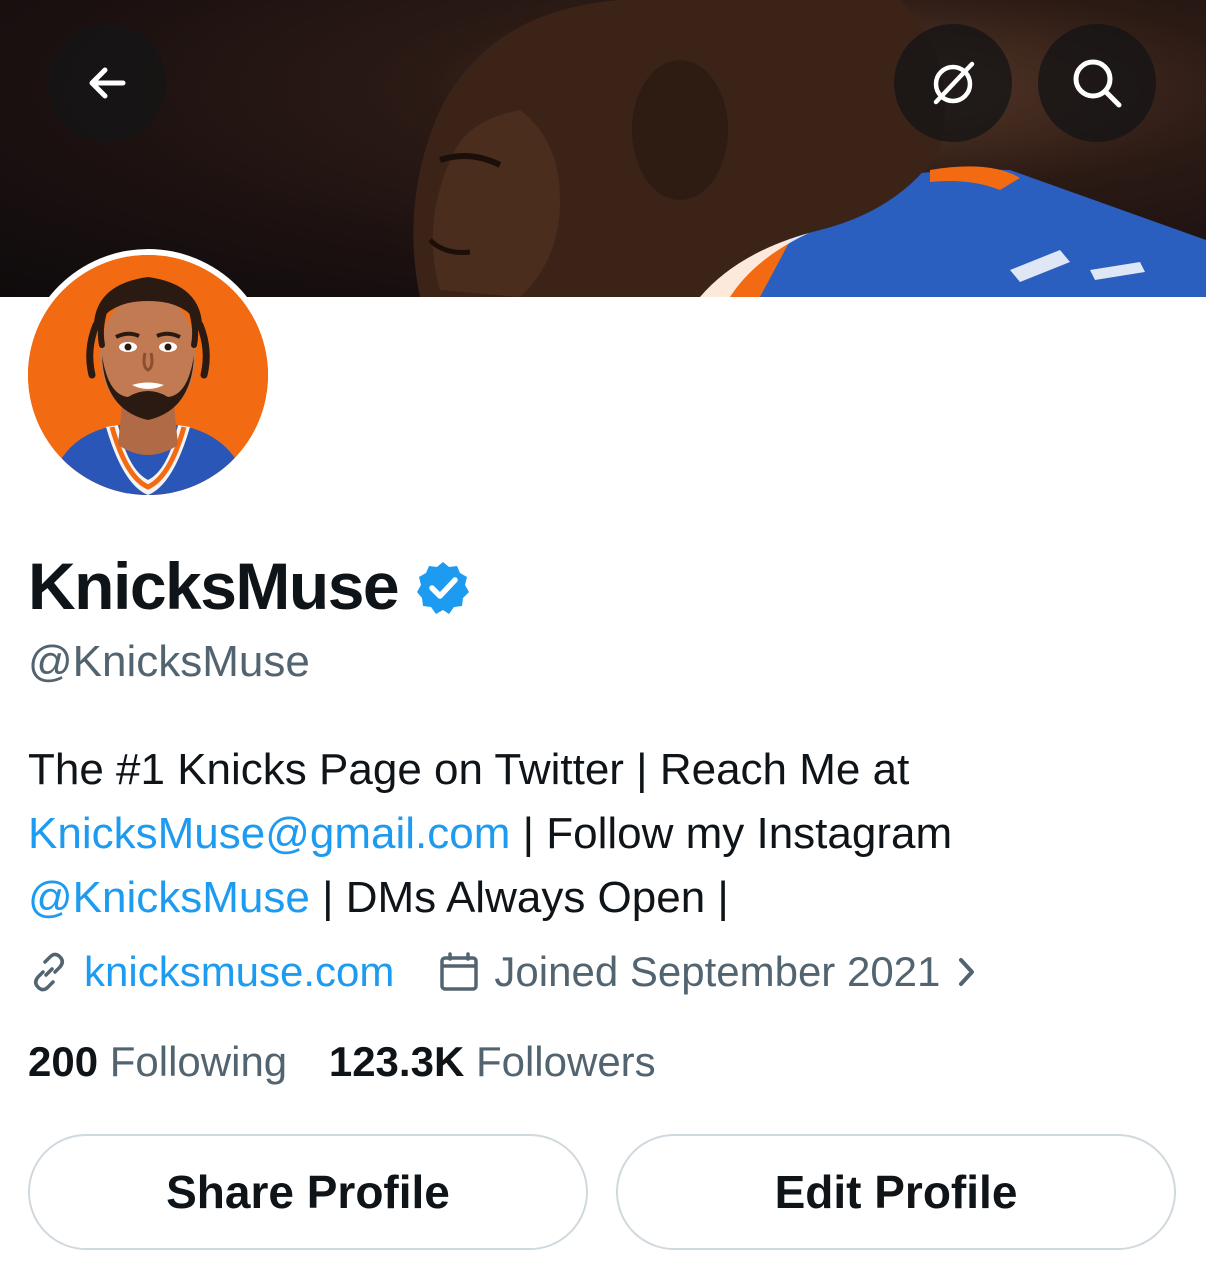 The image size is (1206, 1277). Describe the element at coordinates (49, 972) in the screenshot. I see `link-icon` at that location.